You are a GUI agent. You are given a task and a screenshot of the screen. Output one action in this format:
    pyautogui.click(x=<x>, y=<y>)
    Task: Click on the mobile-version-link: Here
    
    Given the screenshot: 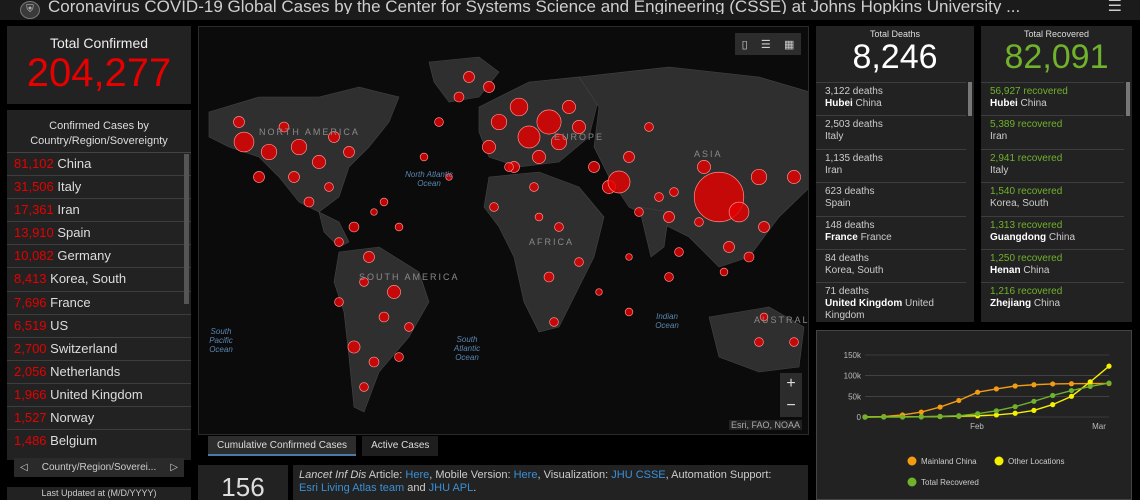 What is the action you would take?
    pyautogui.click(x=526, y=475)
    